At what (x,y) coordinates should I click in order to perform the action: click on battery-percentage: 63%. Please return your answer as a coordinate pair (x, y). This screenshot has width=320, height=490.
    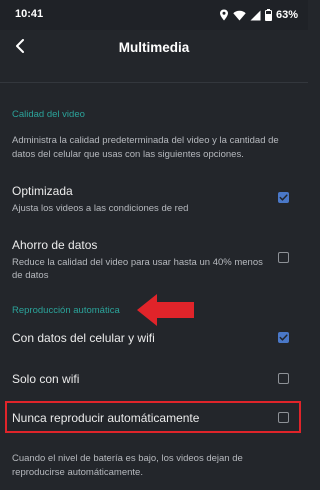
    Looking at the image, I should click on (286, 15).